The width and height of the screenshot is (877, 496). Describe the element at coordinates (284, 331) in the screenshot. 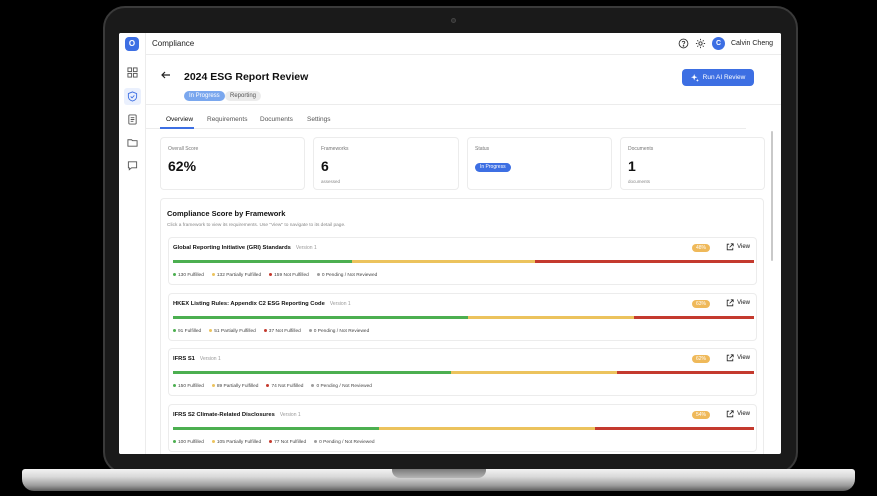

I see `legend-text: 37 Not Fulfilled` at that location.